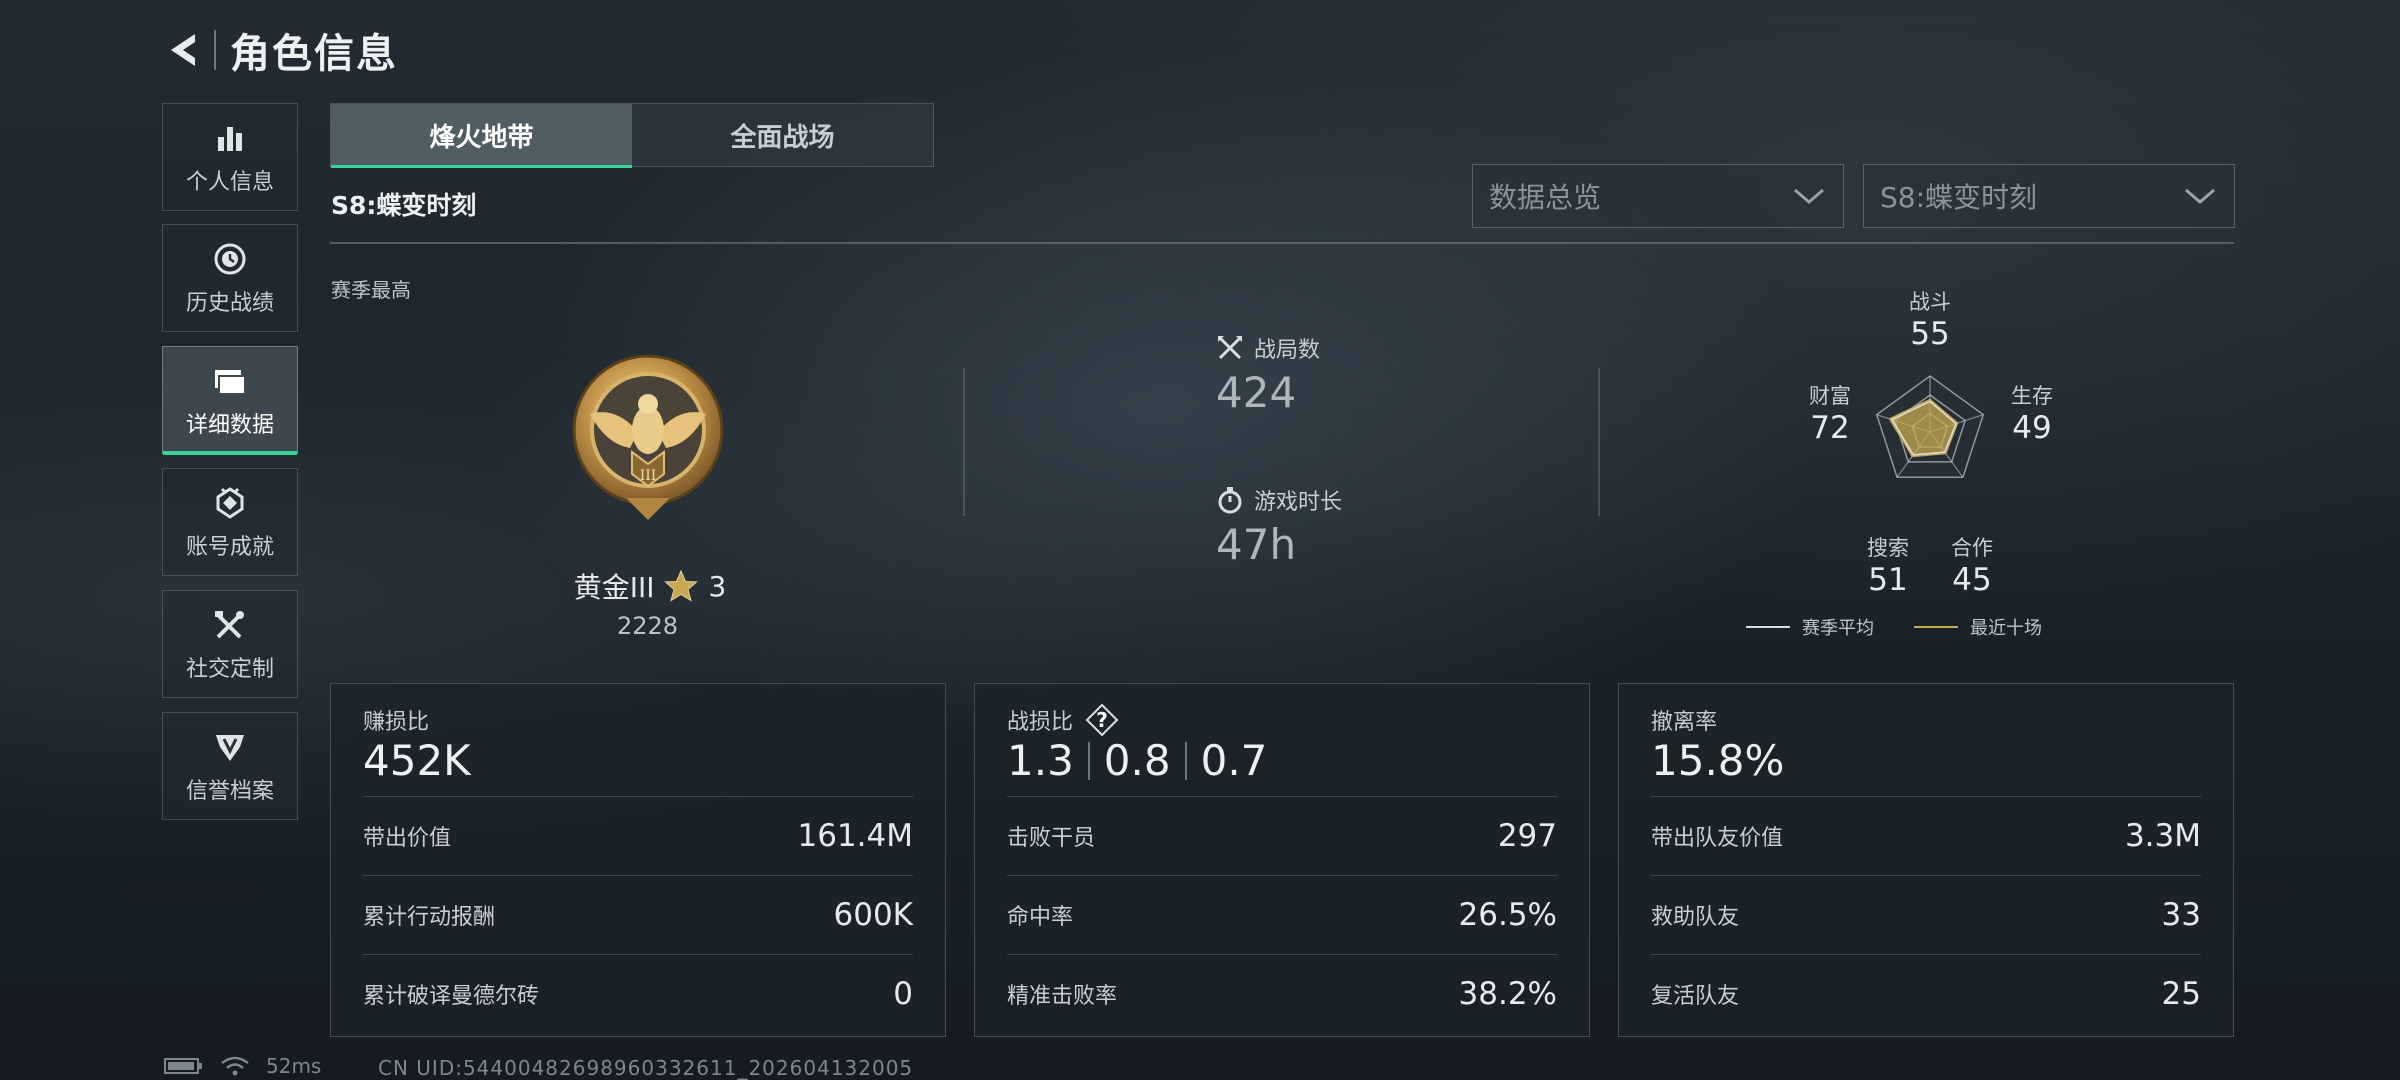  What do you see at coordinates (1527, 836) in the screenshot?
I see `stat-value: 297` at bounding box center [1527, 836].